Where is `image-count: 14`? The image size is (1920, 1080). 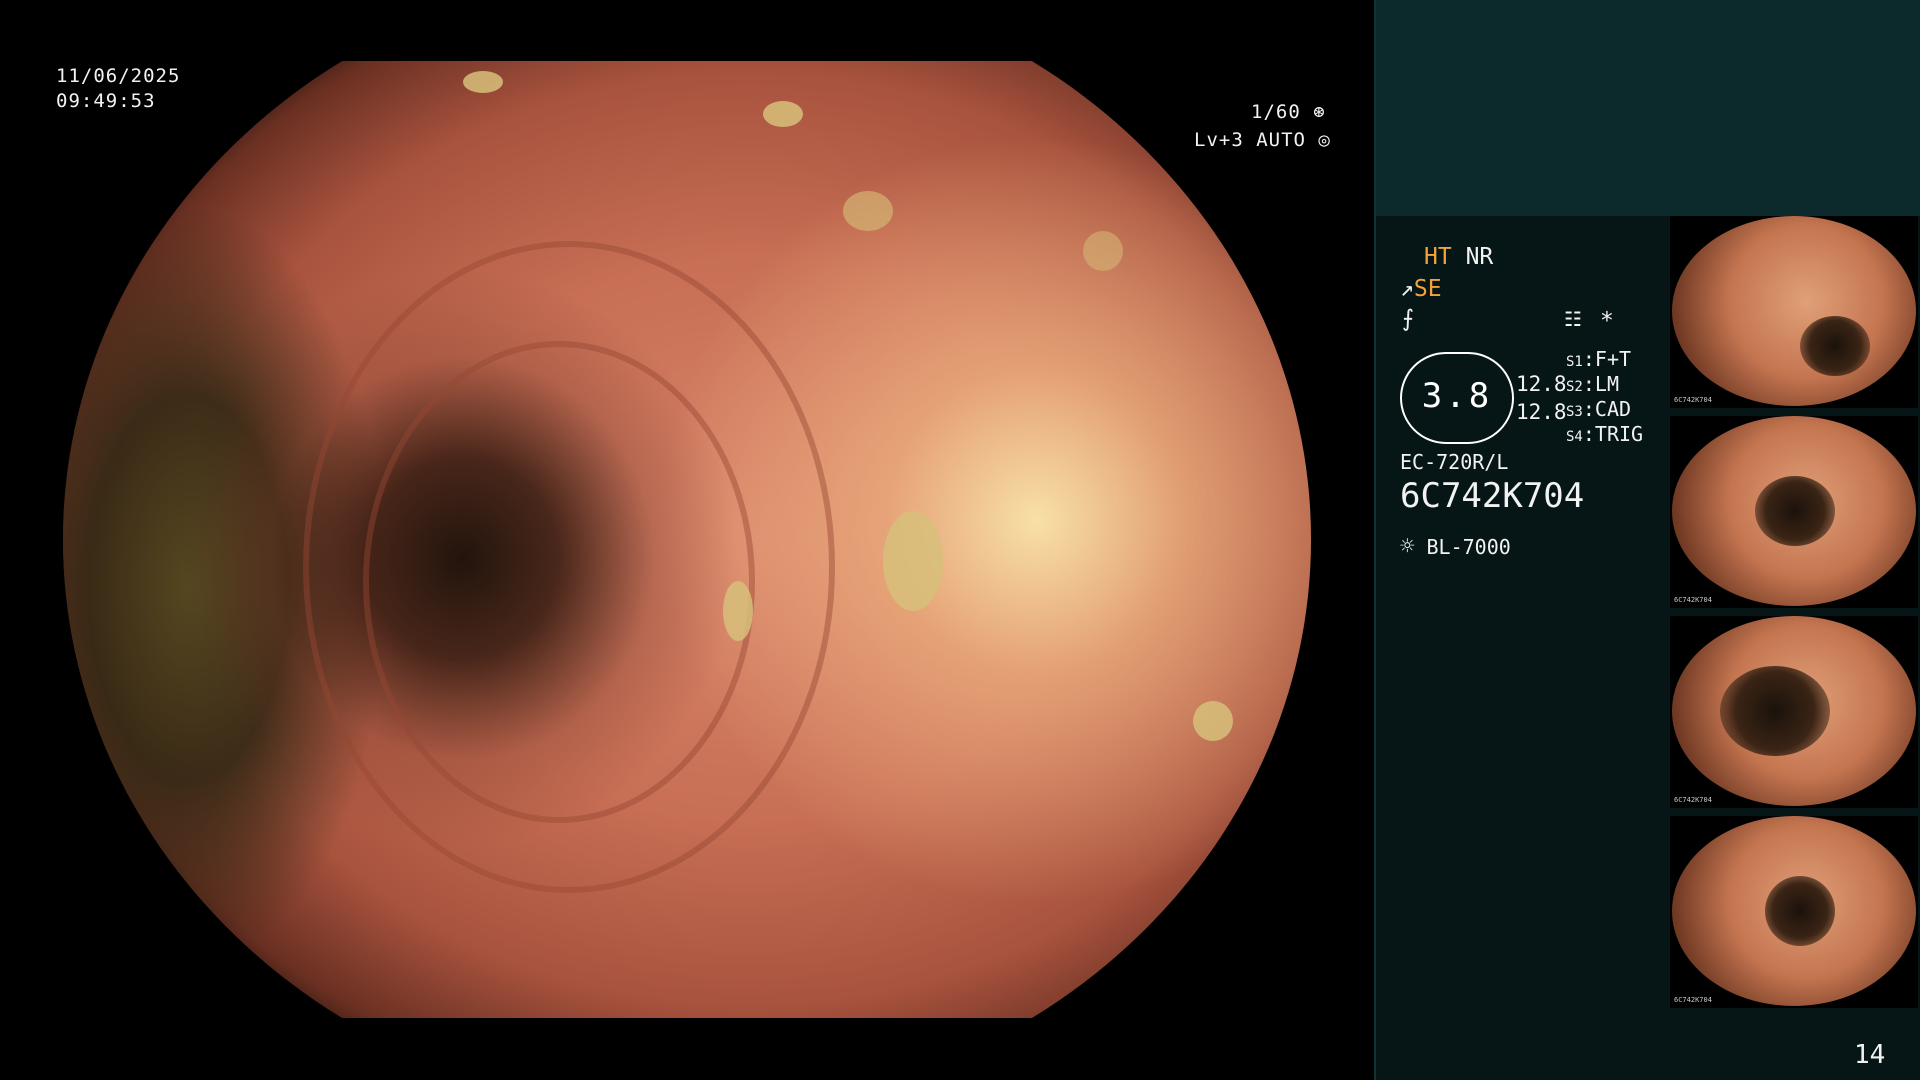 image-count: 14 is located at coordinates (1870, 1055).